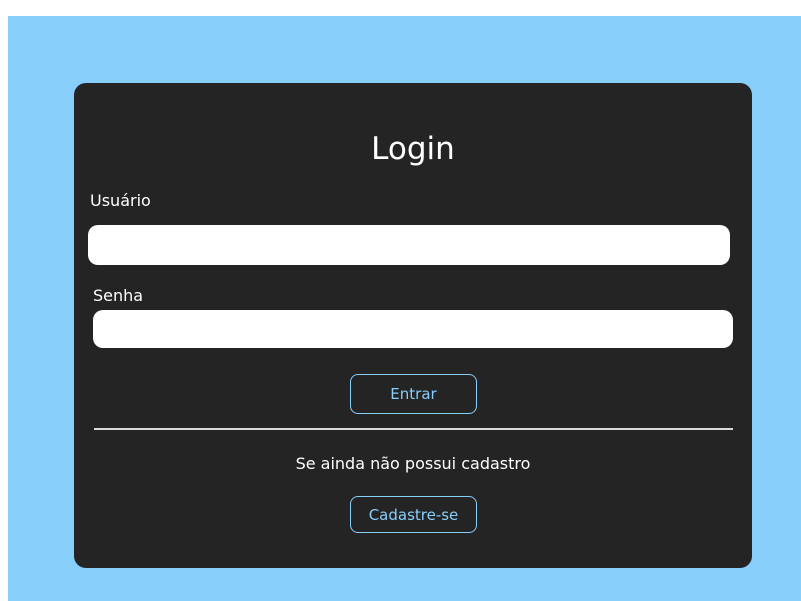 This screenshot has width=801, height=601. Describe the element at coordinates (413, 394) in the screenshot. I see `login-button: Entrar` at that location.